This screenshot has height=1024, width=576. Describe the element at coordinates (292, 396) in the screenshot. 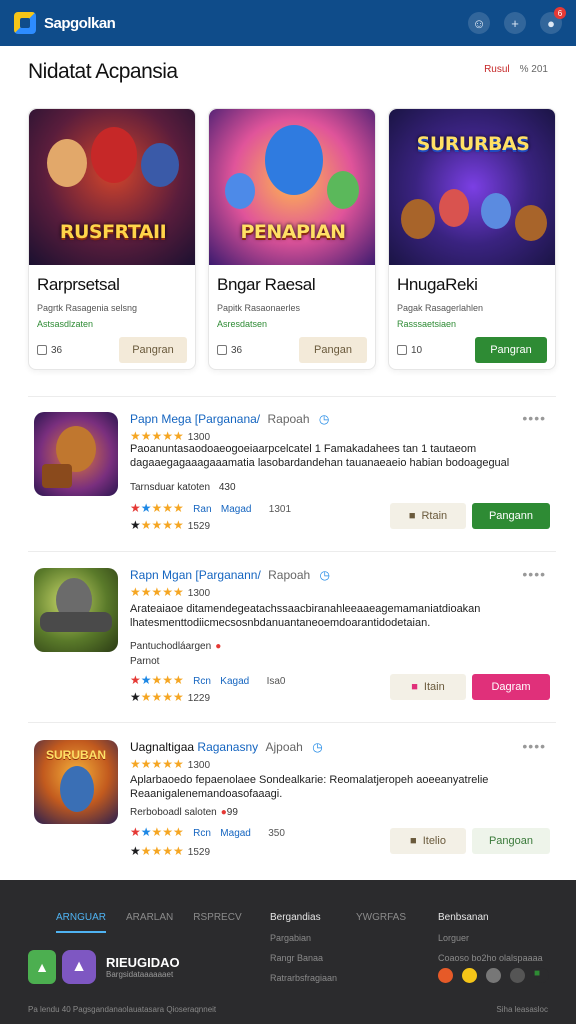

I see `divider` at that location.